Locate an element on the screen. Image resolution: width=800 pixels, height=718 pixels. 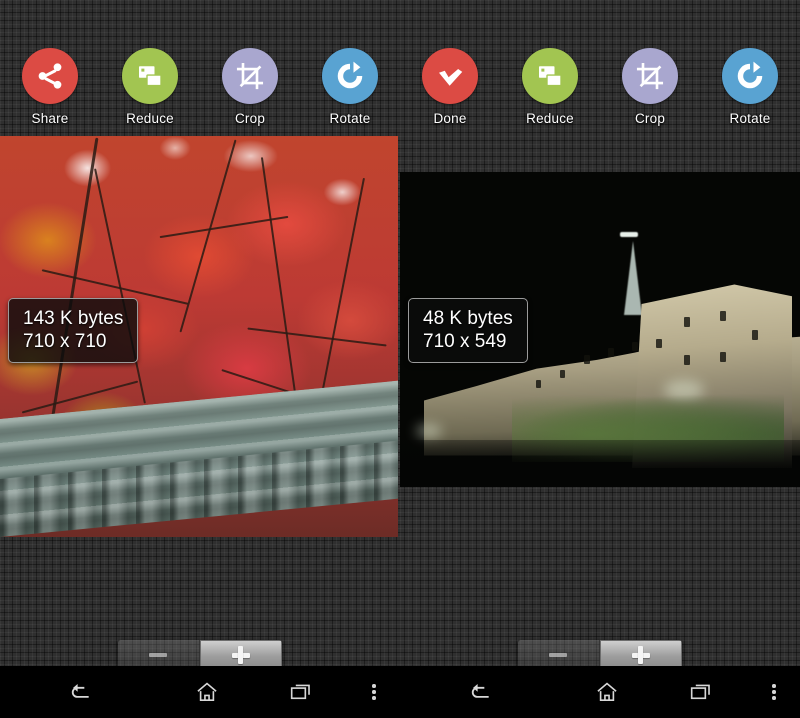
image-info-badge: 143 K bytes 710 x 710 is located at coordinates (73, 331).